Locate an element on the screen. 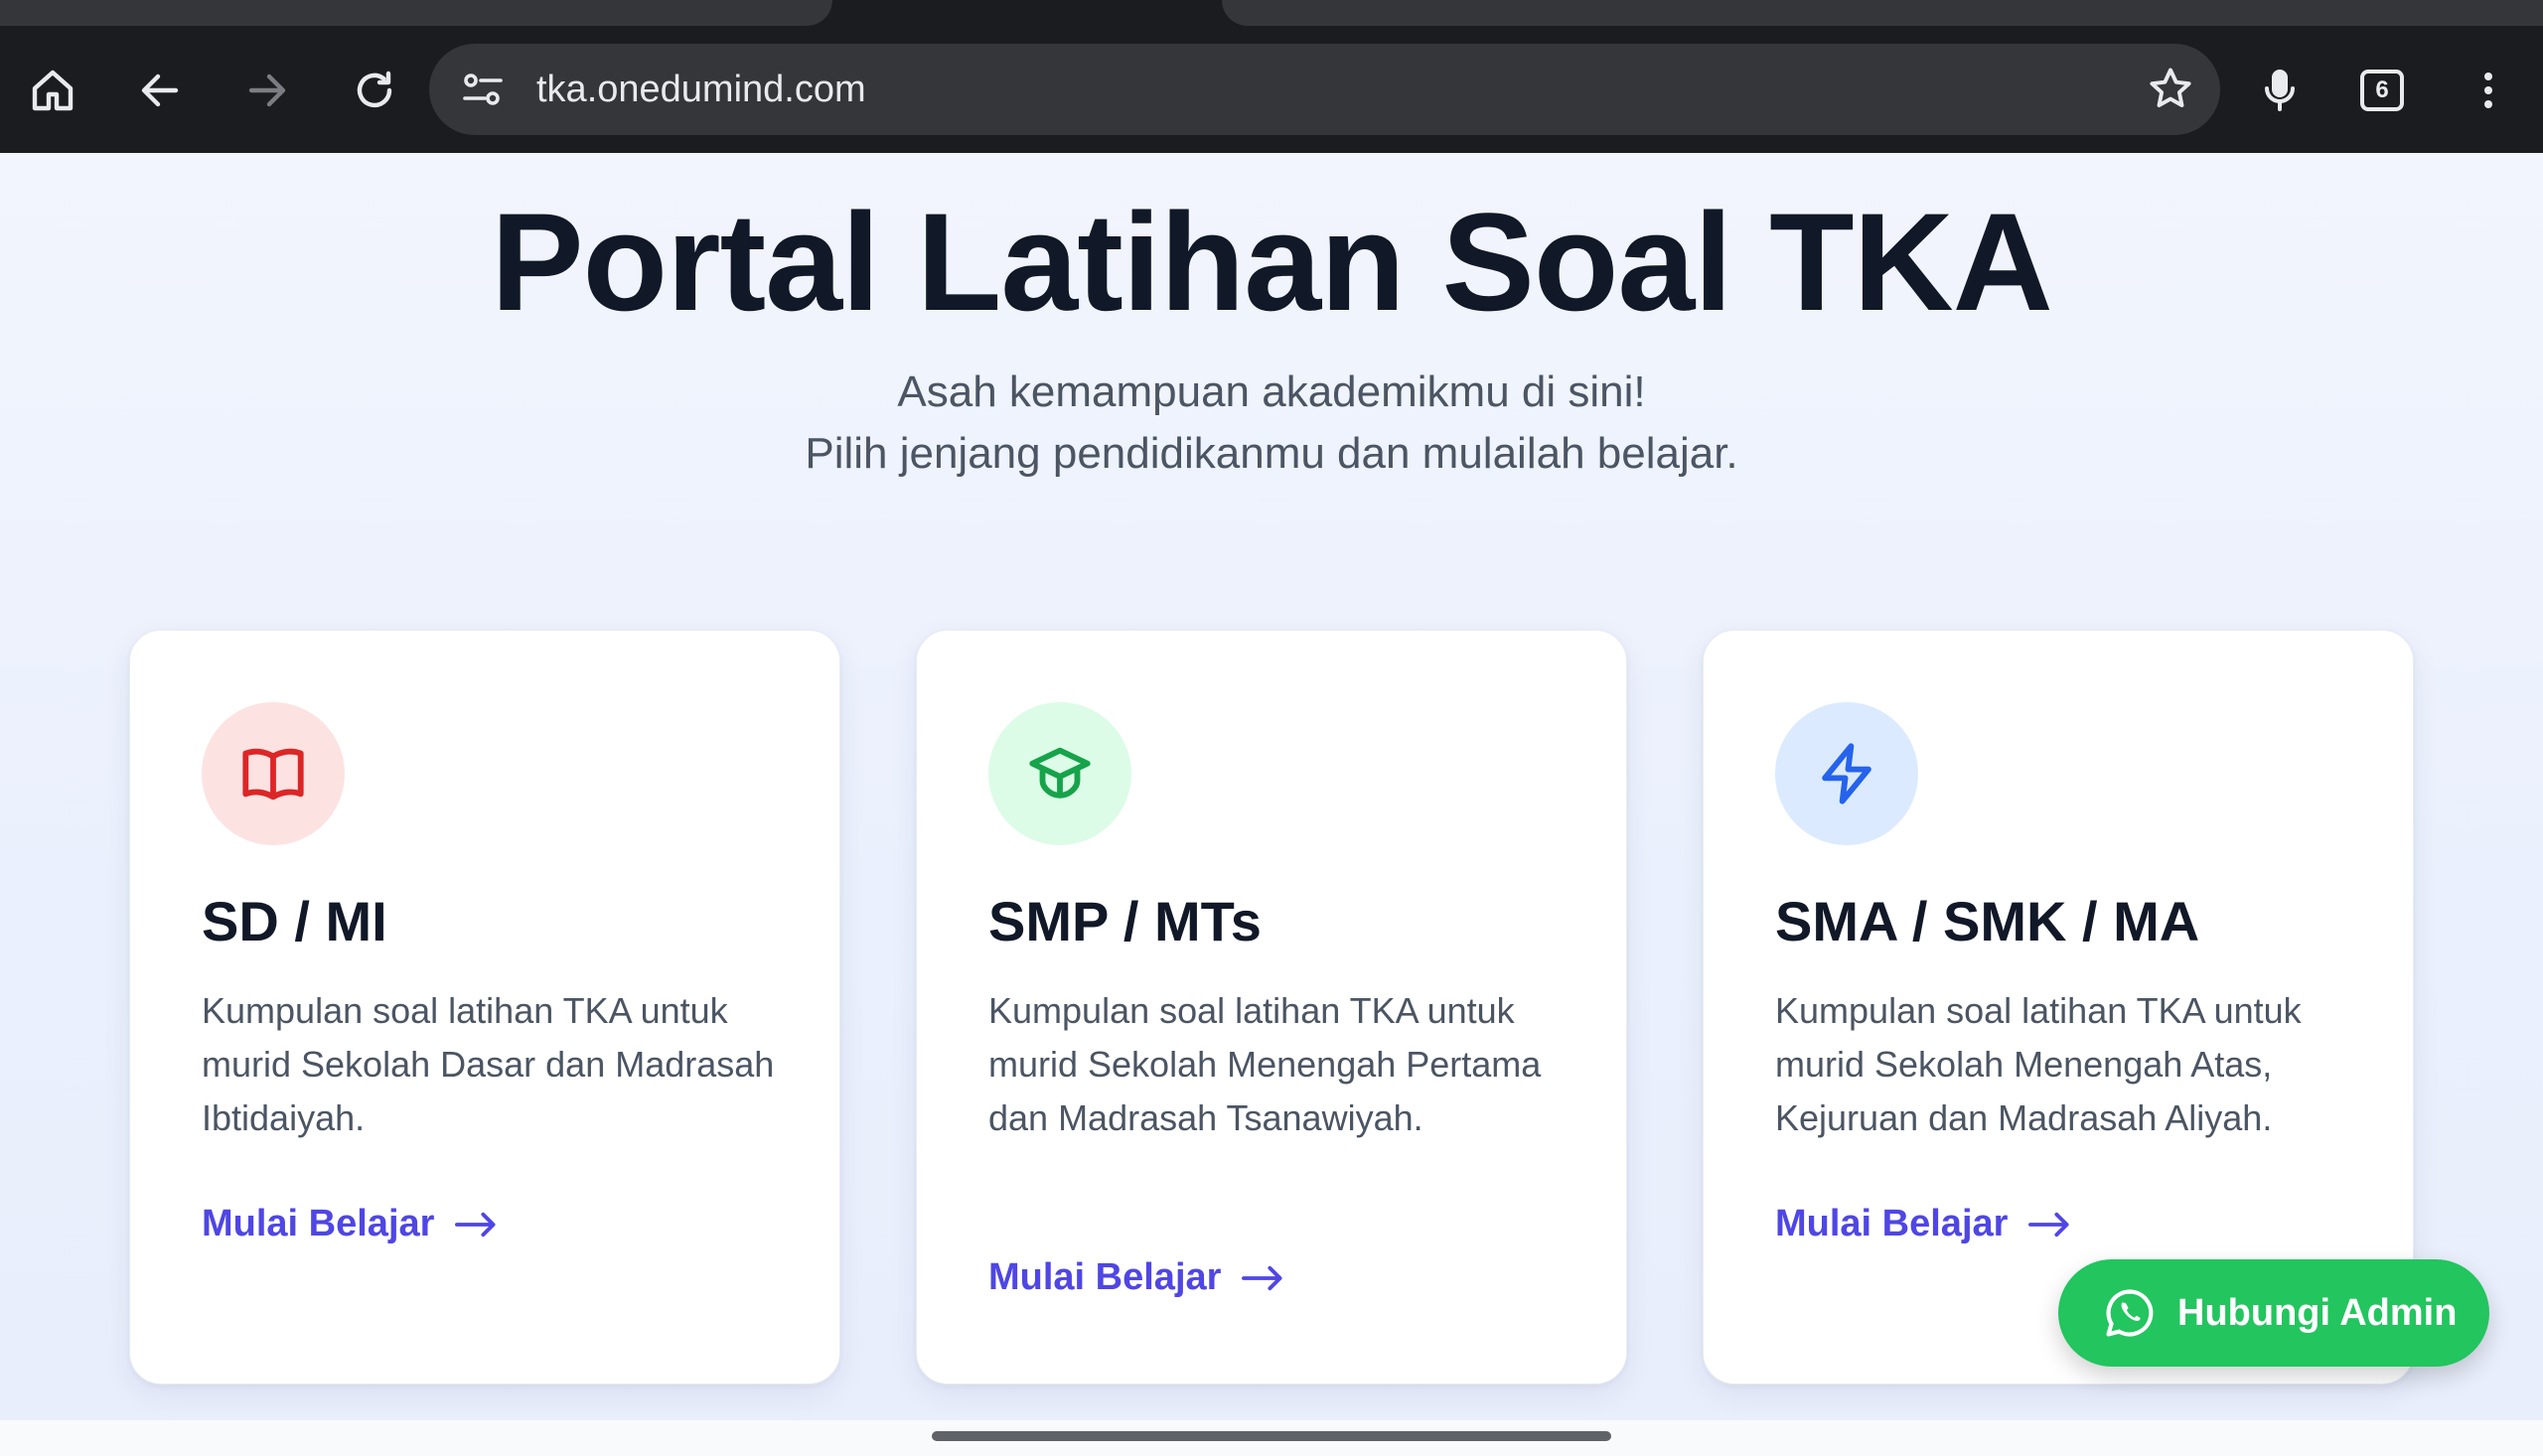  browser-toolbar: tka.onedumind.com 6 is located at coordinates (1271, 89).